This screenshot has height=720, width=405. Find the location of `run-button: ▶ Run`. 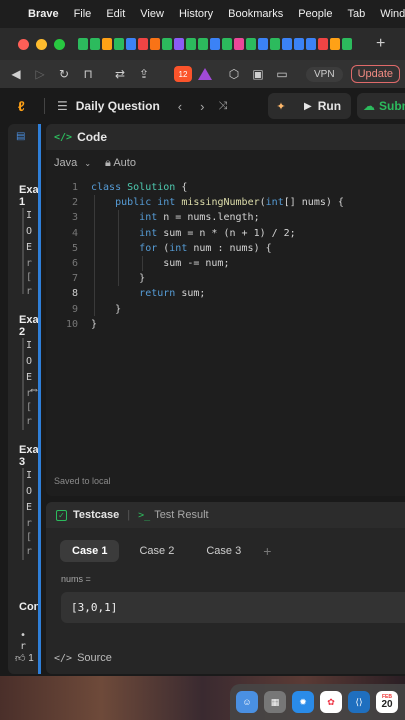

run-button: ▶ Run is located at coordinates (322, 106).